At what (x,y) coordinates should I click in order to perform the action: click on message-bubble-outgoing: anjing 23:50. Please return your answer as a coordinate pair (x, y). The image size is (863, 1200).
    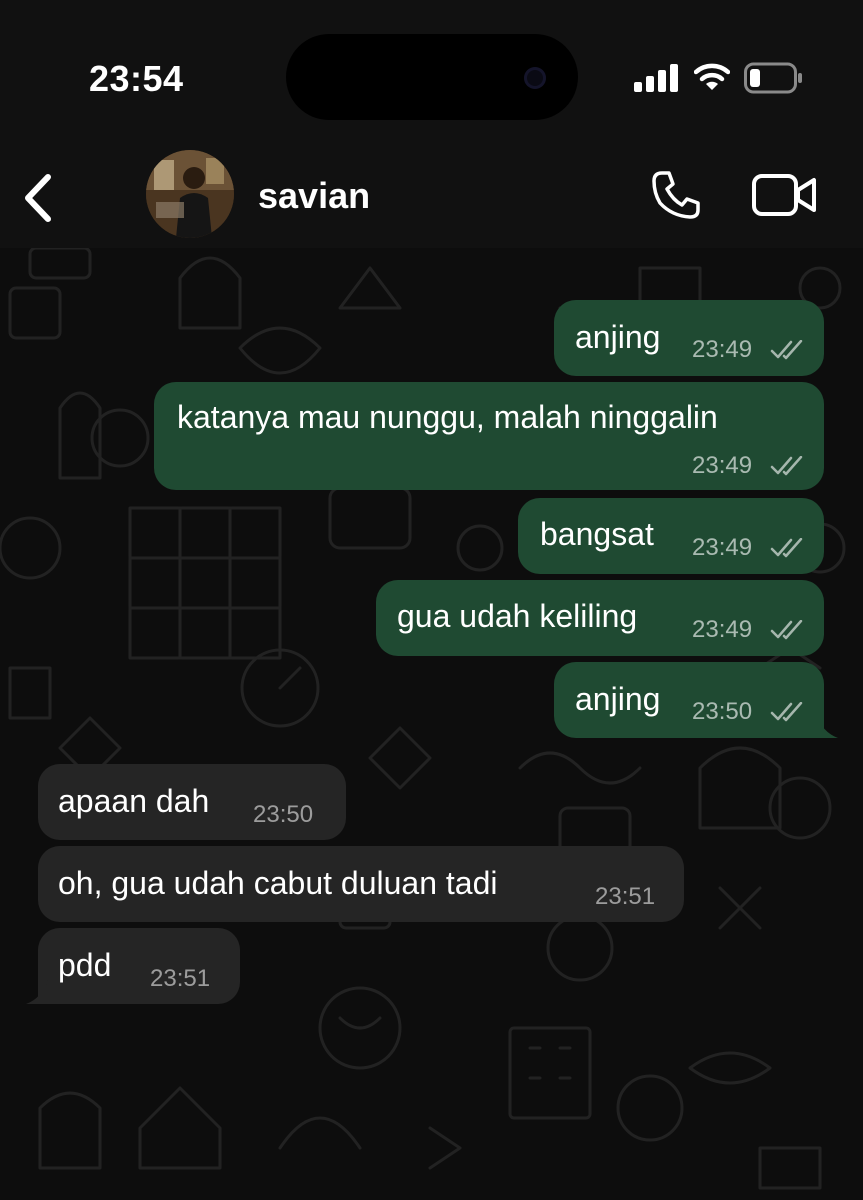
    Looking at the image, I should click on (689, 700).